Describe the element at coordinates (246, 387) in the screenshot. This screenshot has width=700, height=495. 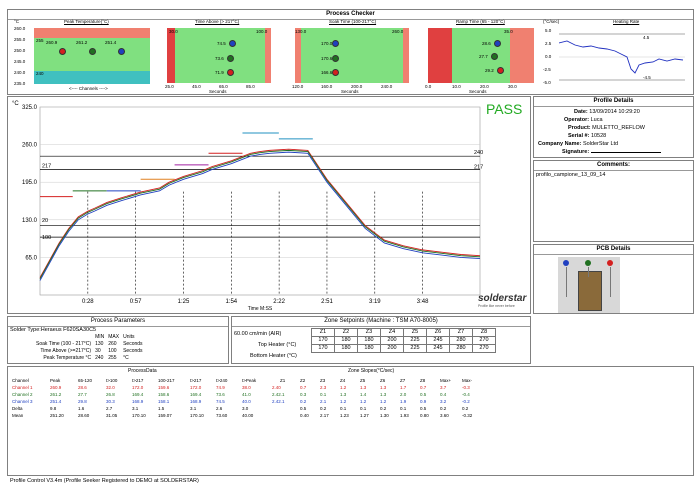
I see `cell: 38.0` at that location.